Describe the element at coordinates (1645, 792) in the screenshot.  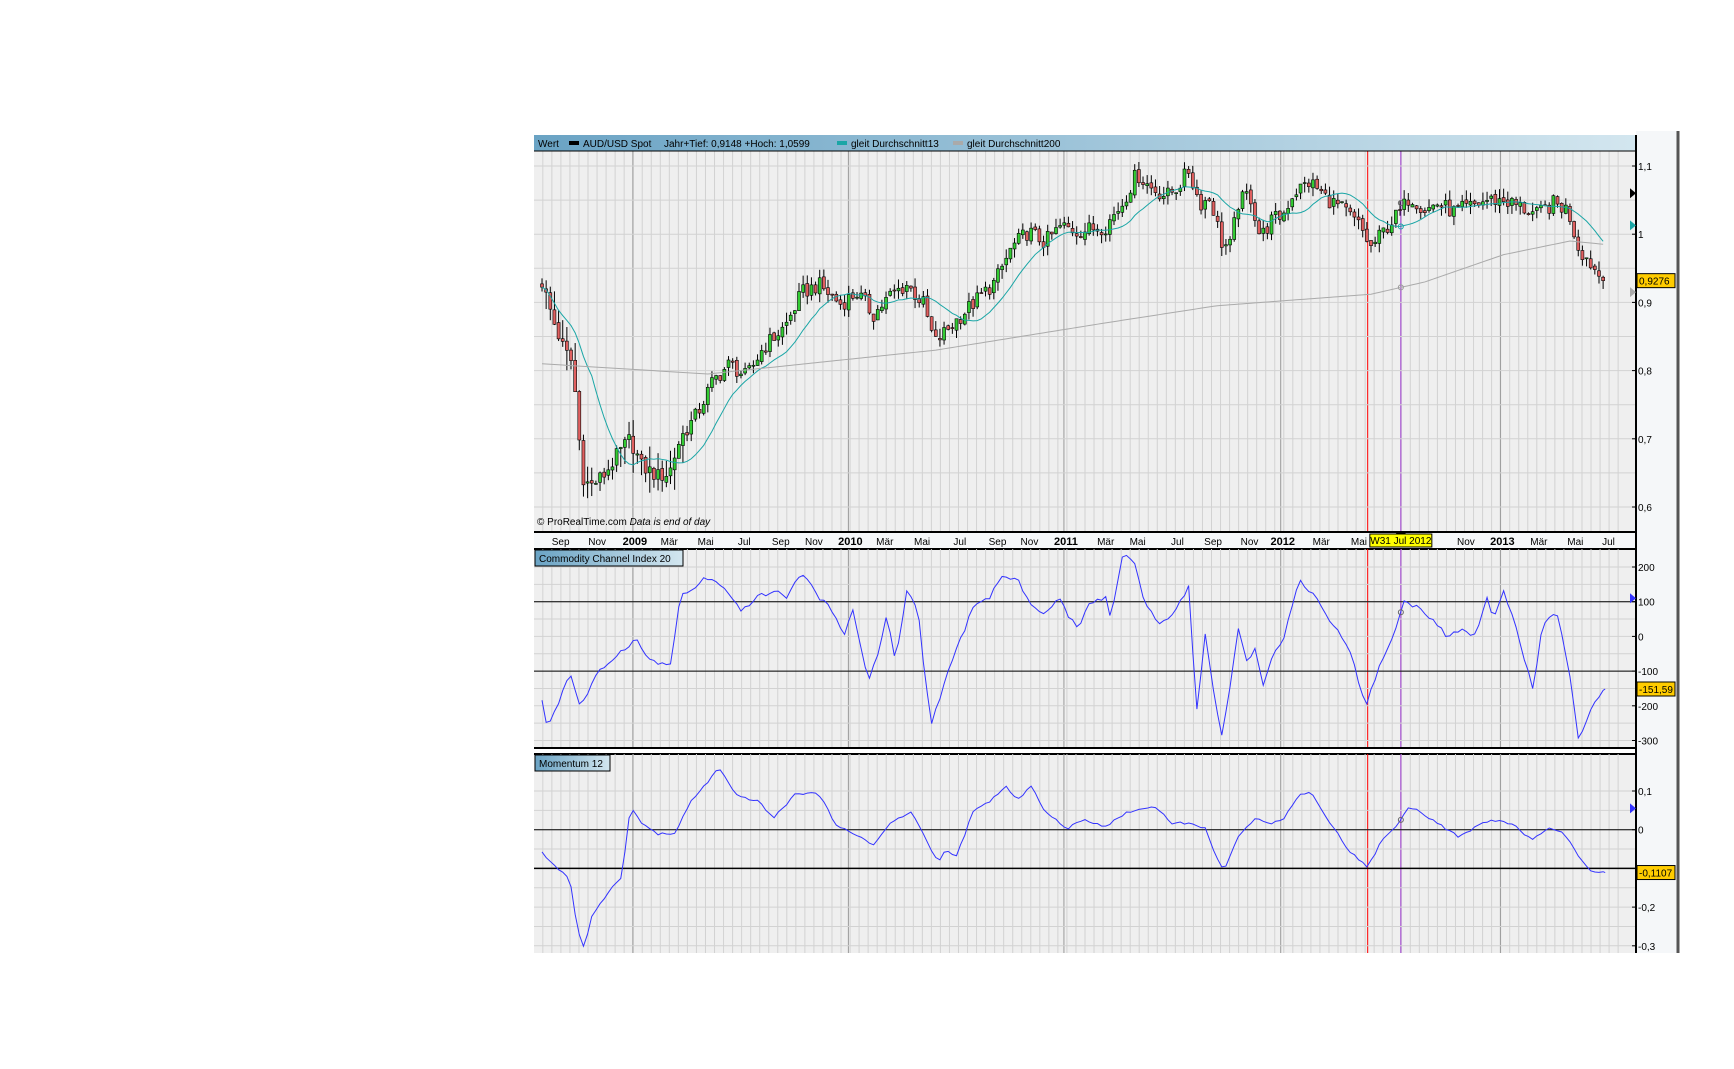
I see `y-tick-label: 0,1` at that location.